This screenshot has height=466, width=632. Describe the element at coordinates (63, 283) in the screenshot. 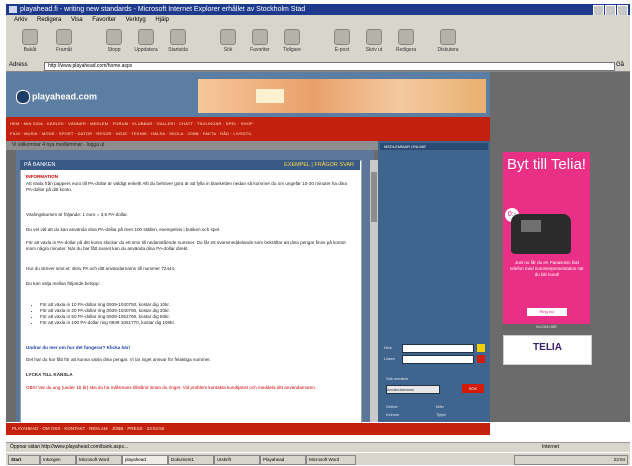

I see `paragraph-amounts: Du kan välja mellan följande belopp:` at that location.